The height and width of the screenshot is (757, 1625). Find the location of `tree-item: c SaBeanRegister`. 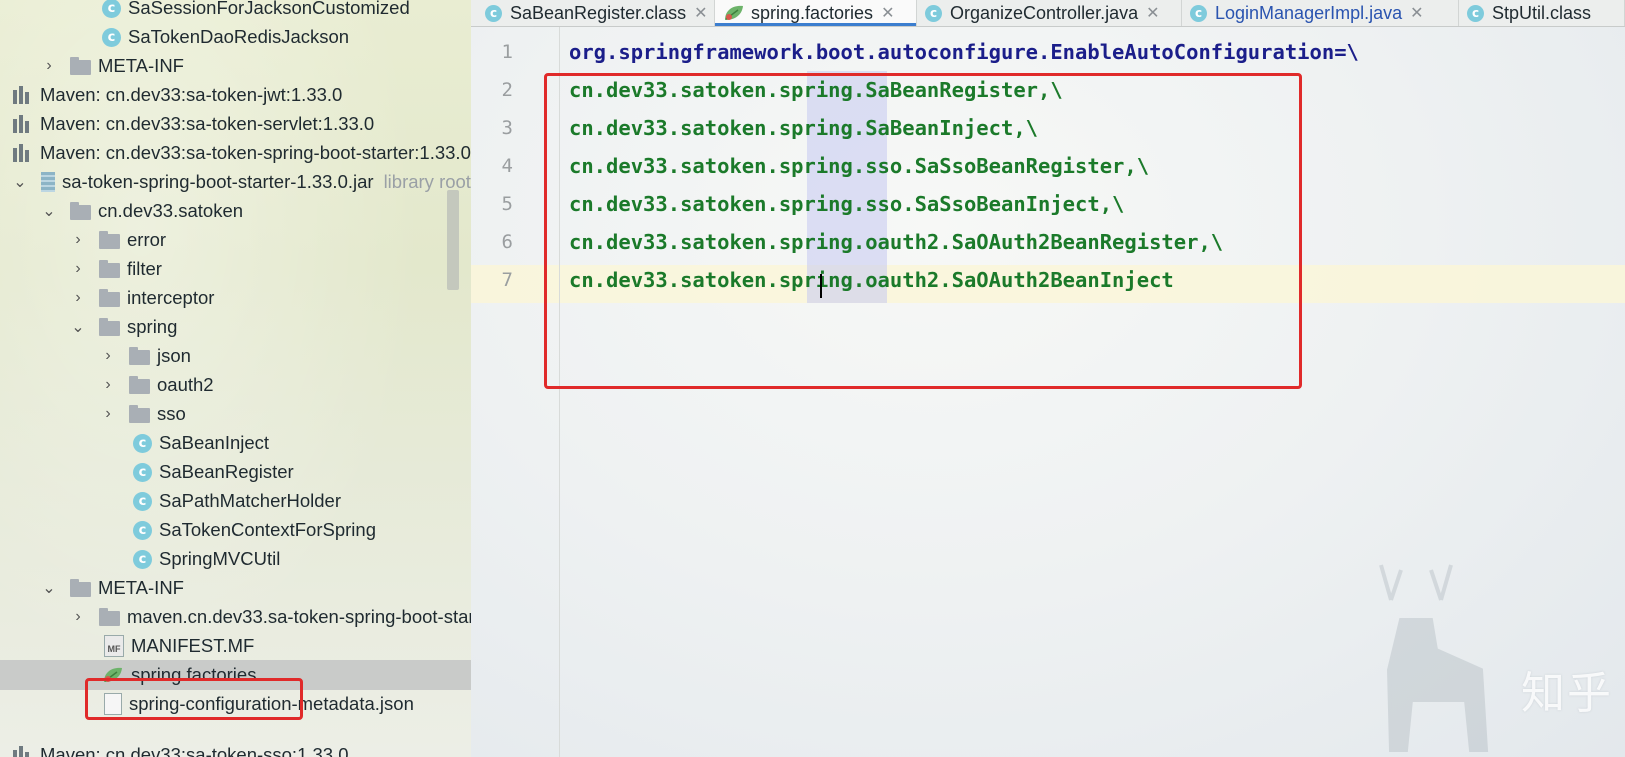

tree-item: c SaBeanRegister is located at coordinates (235, 472).